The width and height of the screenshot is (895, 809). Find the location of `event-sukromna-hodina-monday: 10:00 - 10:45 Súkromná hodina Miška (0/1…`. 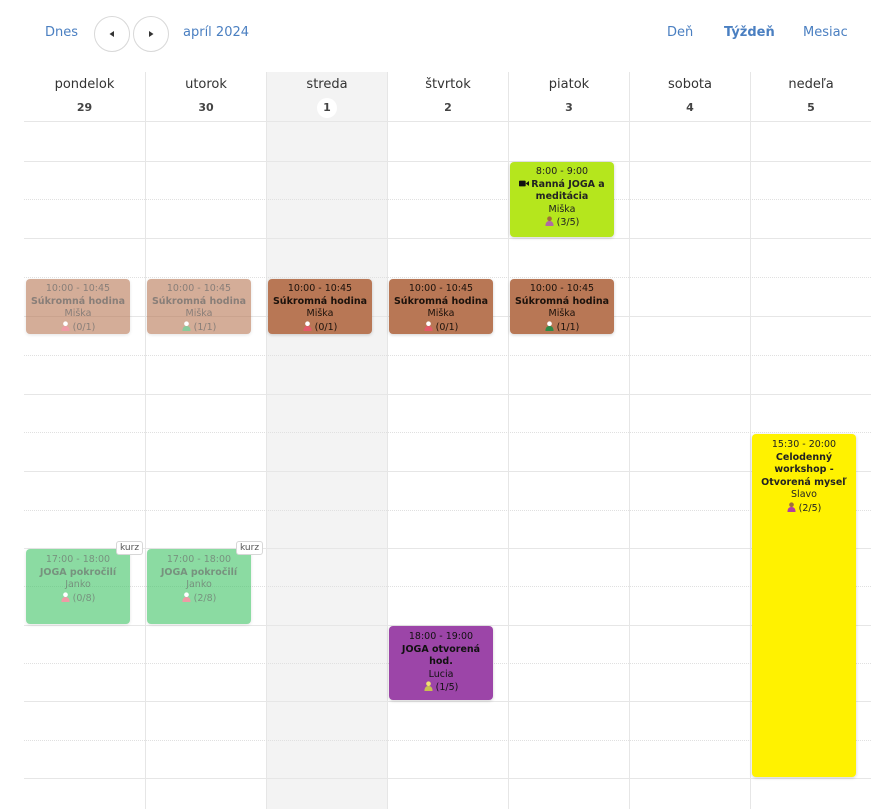

event-sukromna-hodina-monday: 10:00 - 10:45 Súkromná hodina Miška (0/1… is located at coordinates (78, 306).